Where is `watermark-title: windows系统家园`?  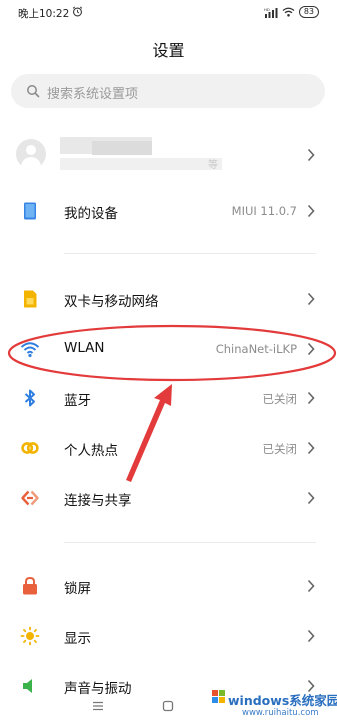
watermark-title: windows系统家园 is located at coordinates (282, 700).